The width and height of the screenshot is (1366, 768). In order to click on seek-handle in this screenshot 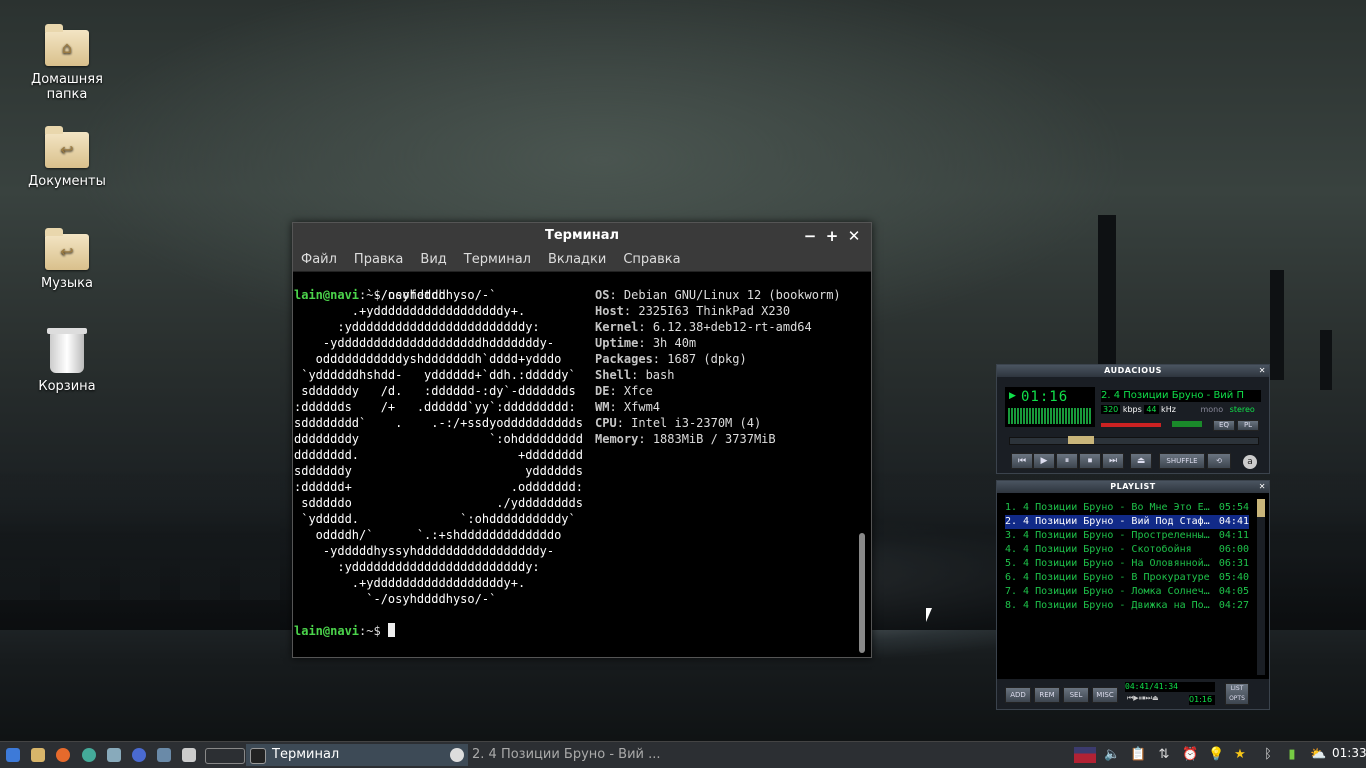, I will do `click(1081, 440)`.